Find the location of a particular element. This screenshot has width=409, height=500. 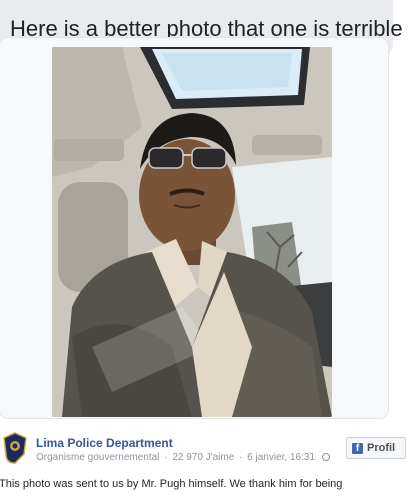

badge-graphic is located at coordinates (15, 448).